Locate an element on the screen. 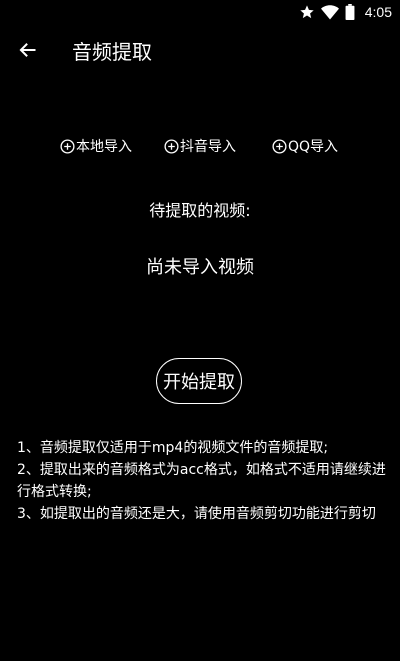 Image resolution: width=400 pixels, height=661 pixels. wifi-icon is located at coordinates (329, 12).